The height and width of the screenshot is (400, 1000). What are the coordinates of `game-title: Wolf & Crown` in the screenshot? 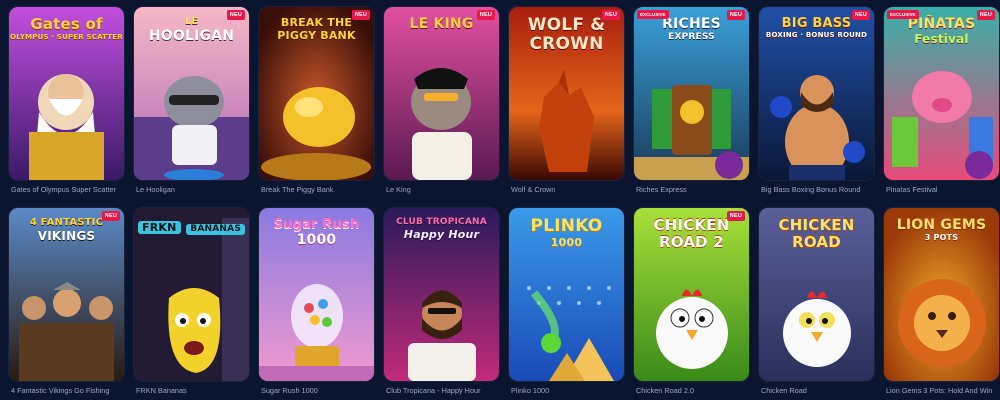 It's located at (576, 189).